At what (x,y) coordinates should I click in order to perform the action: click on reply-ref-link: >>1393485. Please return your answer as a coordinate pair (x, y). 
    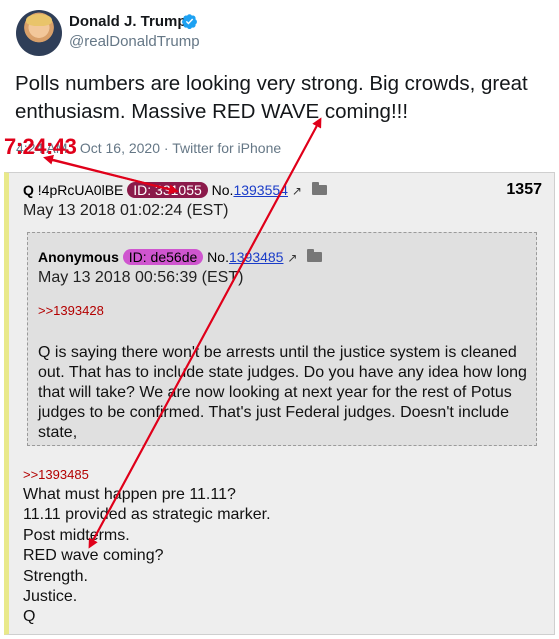
    Looking at the image, I should click on (56, 474).